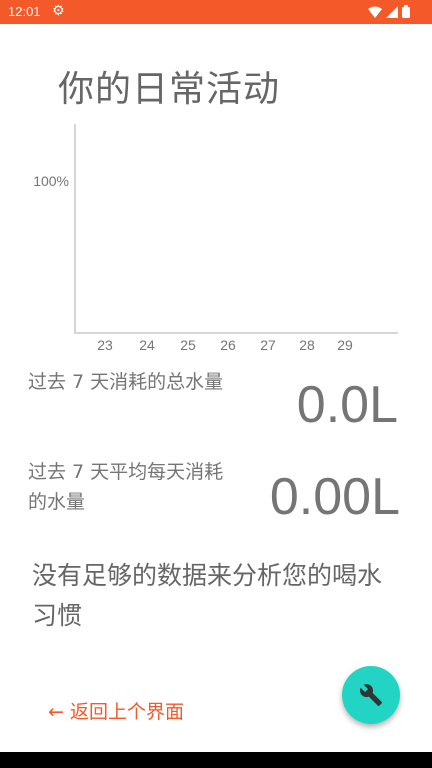 This screenshot has width=432, height=768. I want to click on average-label-line2: 的水量, so click(57, 502).